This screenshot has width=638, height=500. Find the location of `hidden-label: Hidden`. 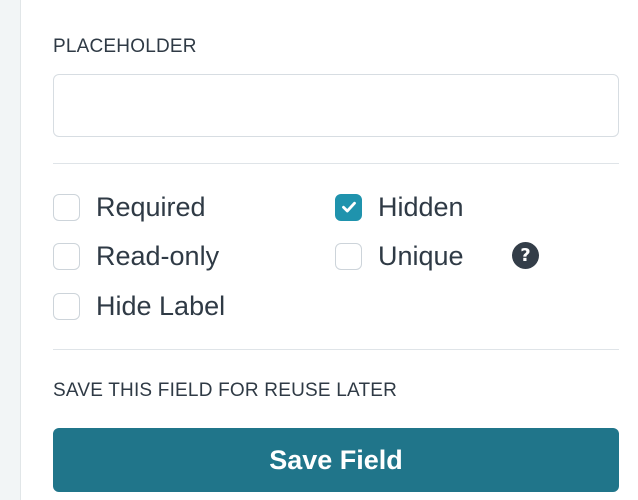

hidden-label: Hidden is located at coordinates (421, 206).